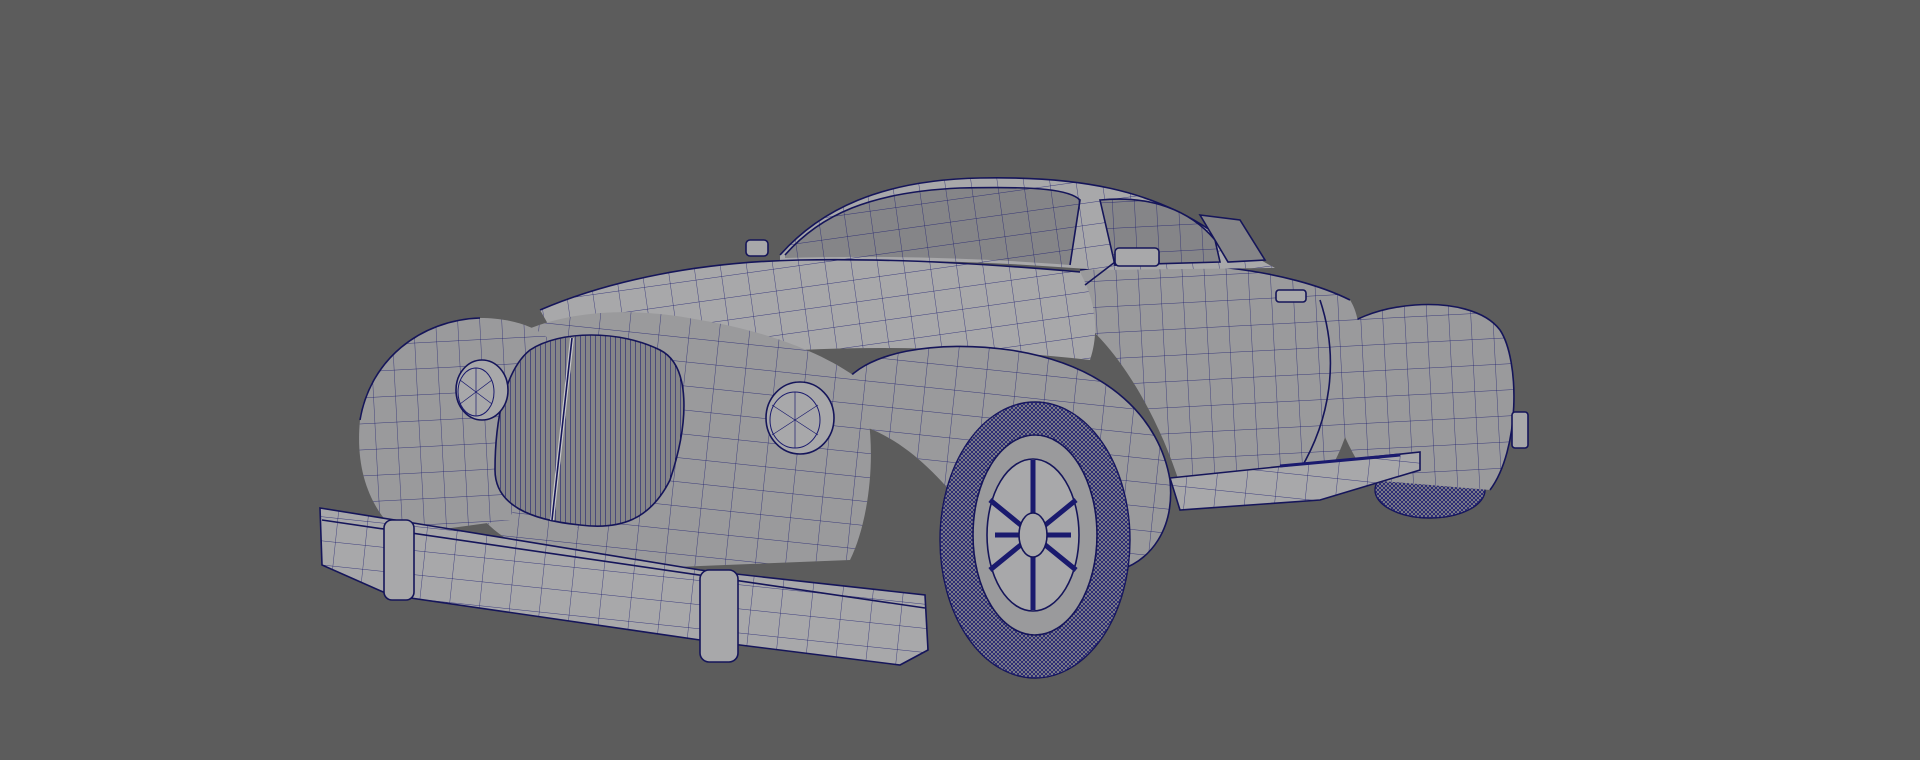 The image size is (1920, 760). I want to click on wheel-hub, so click(1033, 535).